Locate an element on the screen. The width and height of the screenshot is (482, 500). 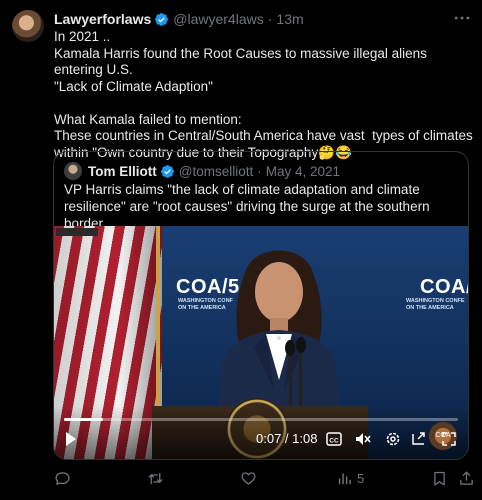
quote-verified-badge-icon is located at coordinates (167, 171).